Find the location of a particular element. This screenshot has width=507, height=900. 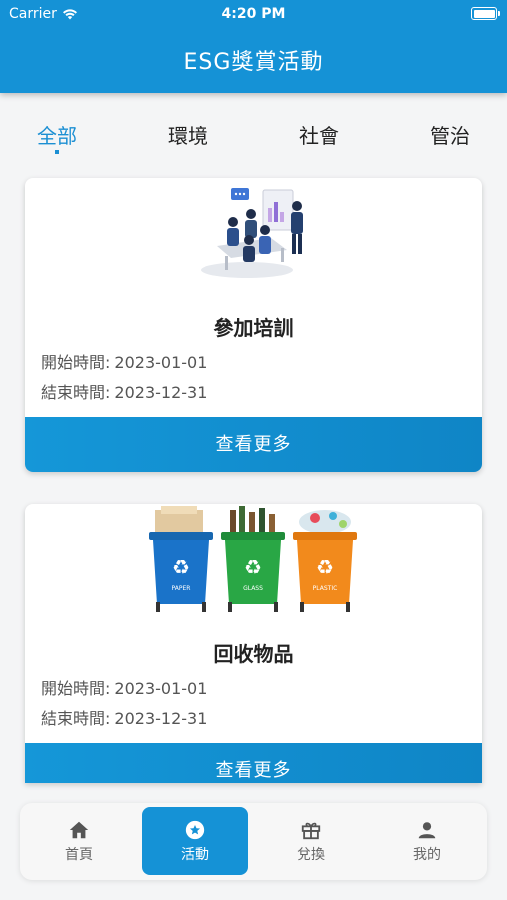

nav-label: 我的 is located at coordinates (427, 855).